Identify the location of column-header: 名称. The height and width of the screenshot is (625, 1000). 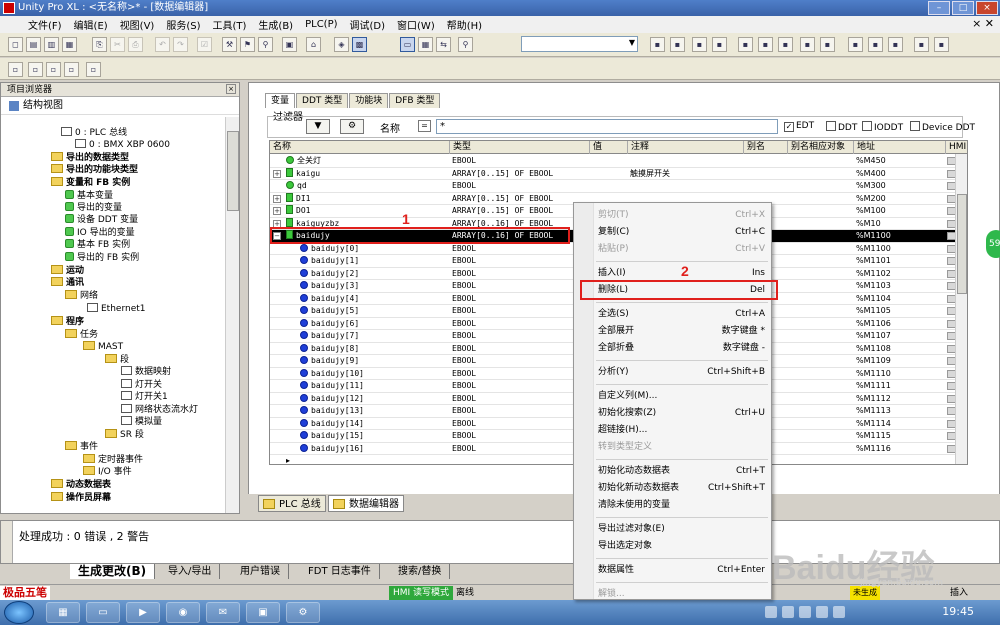
(360, 147).